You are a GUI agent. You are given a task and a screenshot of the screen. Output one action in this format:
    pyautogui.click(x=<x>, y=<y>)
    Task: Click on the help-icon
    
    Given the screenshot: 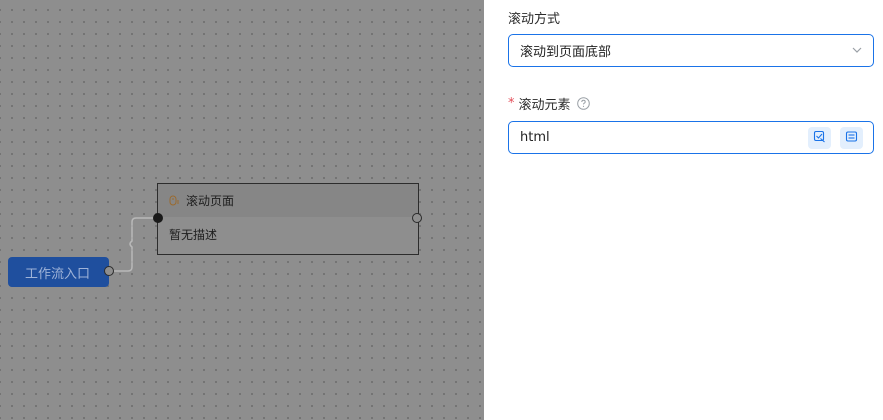 What is the action you would take?
    pyautogui.click(x=583, y=103)
    